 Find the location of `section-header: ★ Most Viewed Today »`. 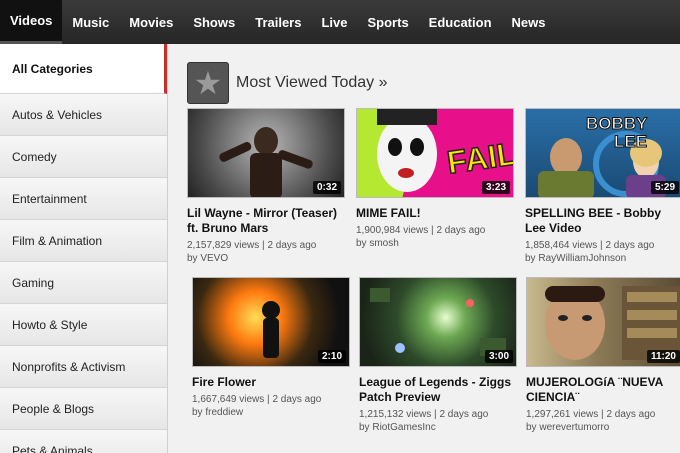

section-header: ★ Most Viewed Today » is located at coordinates (287, 83).